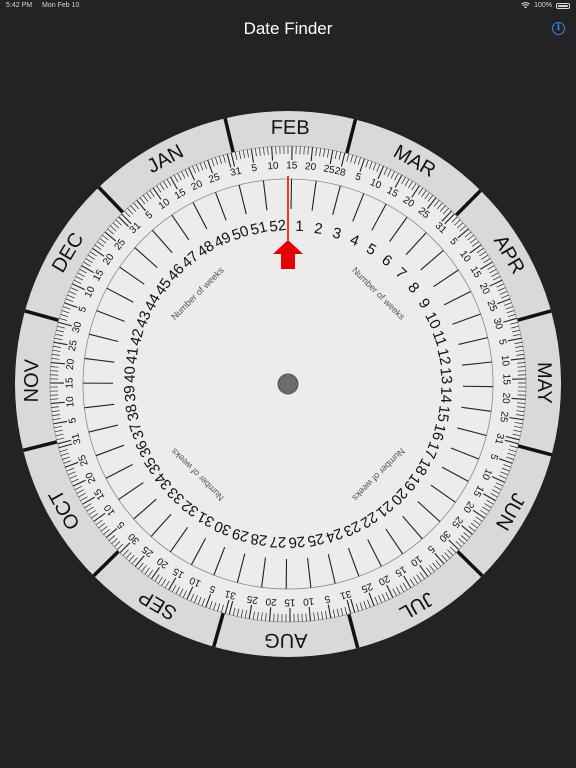 Image resolution: width=576 pixels, height=768 pixels. What do you see at coordinates (445, 394) in the screenshot?
I see `week-number: 14` at bounding box center [445, 394].